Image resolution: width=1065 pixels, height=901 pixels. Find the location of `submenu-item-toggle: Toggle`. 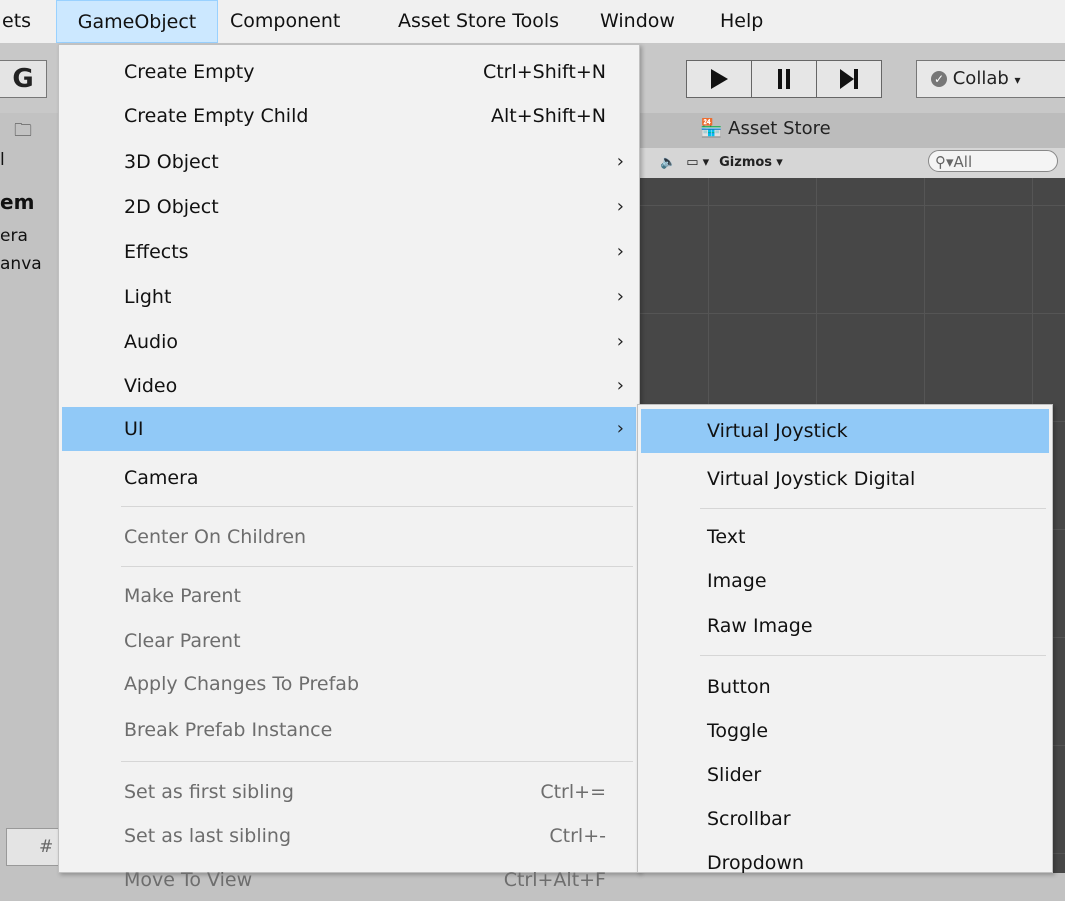

submenu-item-toggle: Toggle is located at coordinates (845, 731).